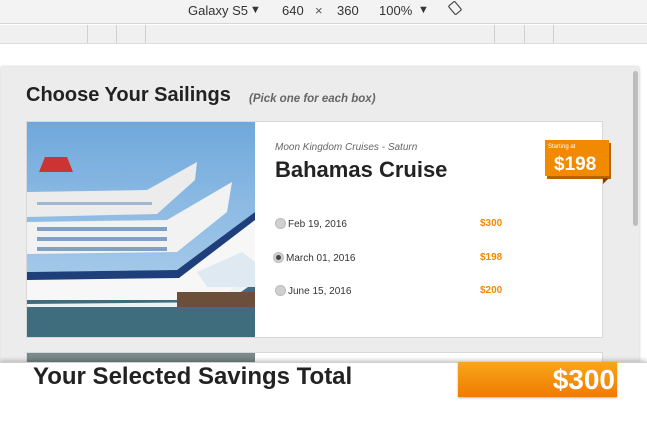  What do you see at coordinates (562, 147) in the screenshot?
I see `badge-label: Starting at` at bounding box center [562, 147].